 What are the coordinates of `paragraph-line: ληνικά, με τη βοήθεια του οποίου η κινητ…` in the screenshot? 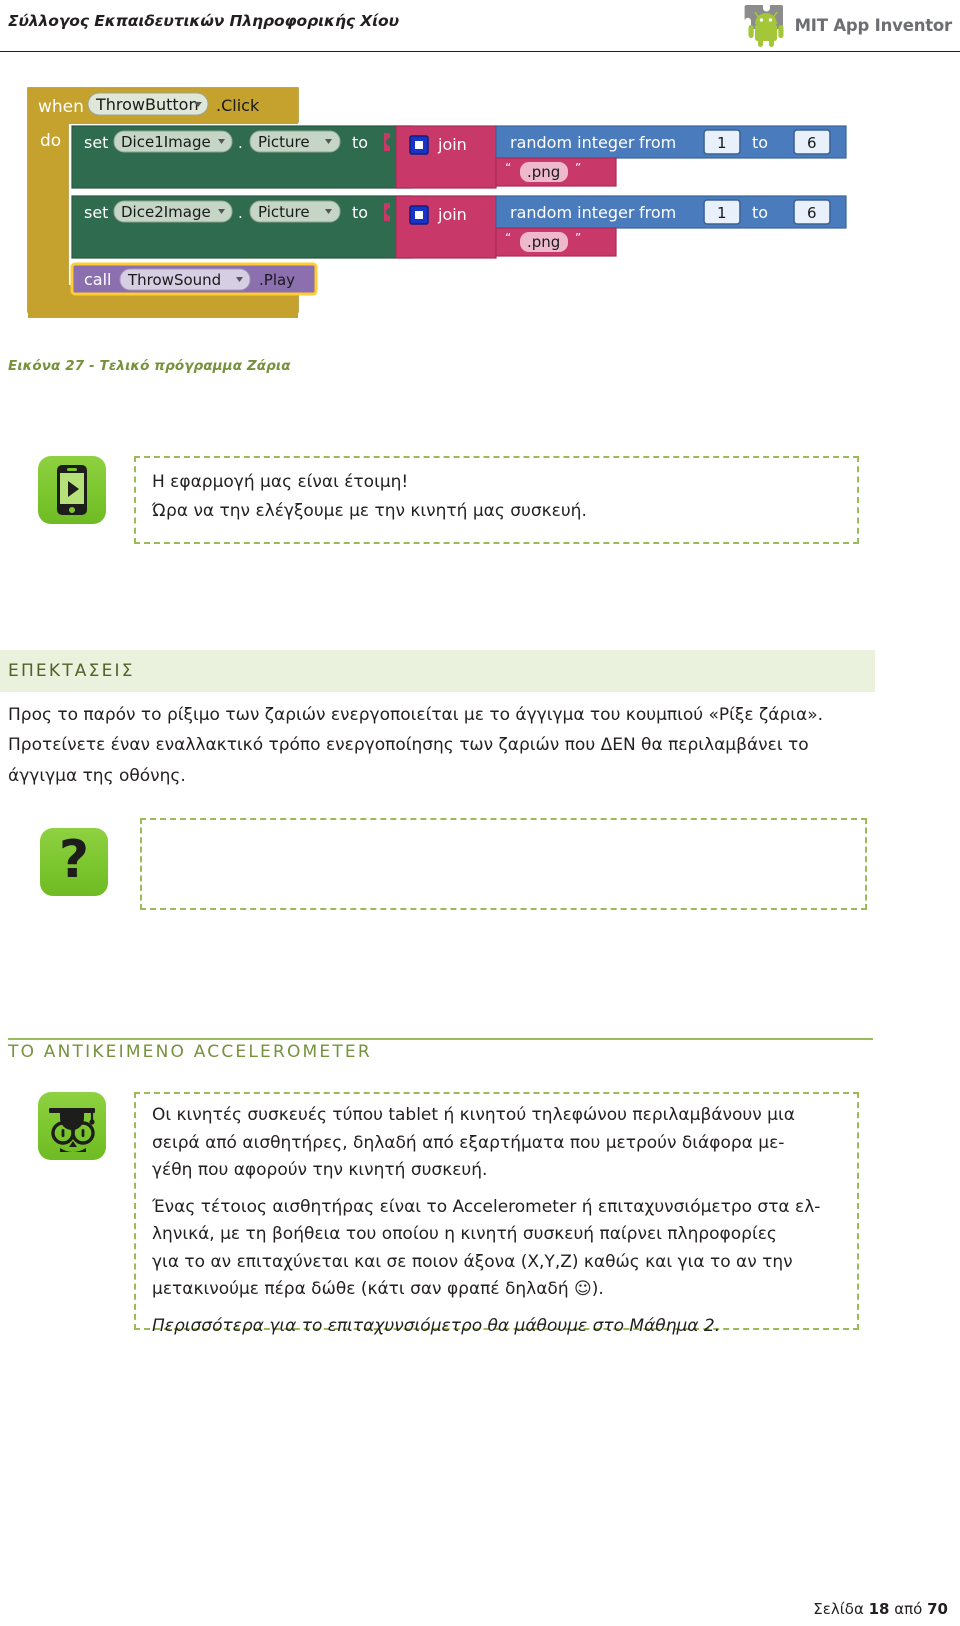 It's located at (464, 1234).